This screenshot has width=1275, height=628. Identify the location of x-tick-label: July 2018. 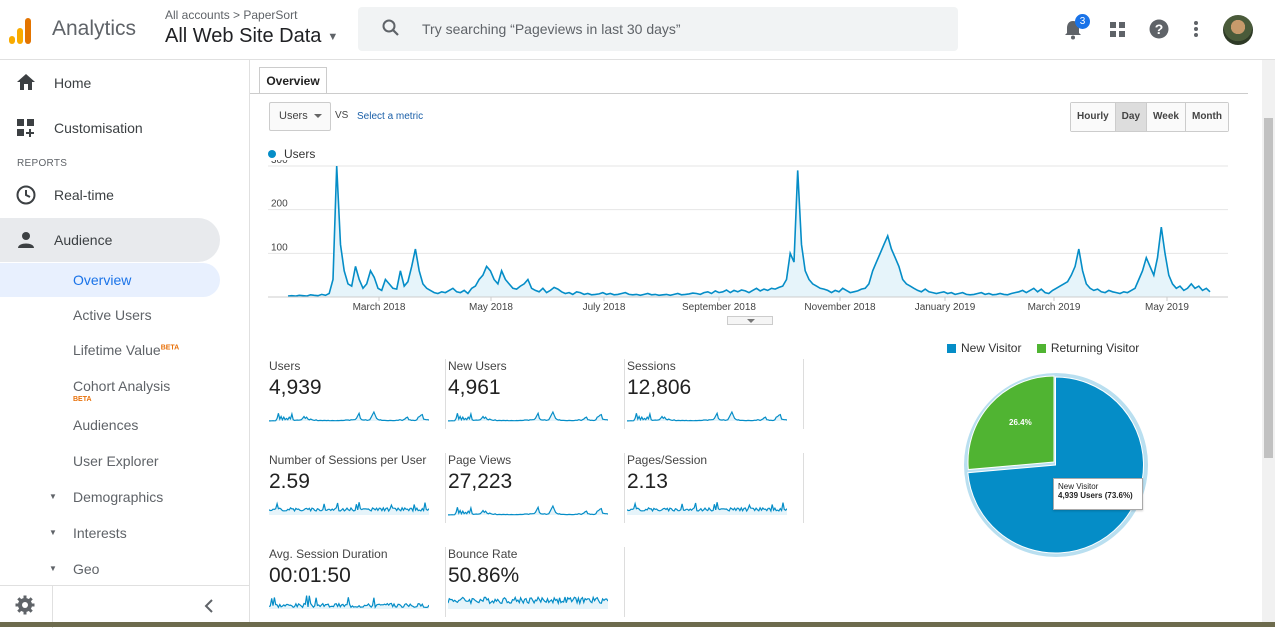
(604, 307).